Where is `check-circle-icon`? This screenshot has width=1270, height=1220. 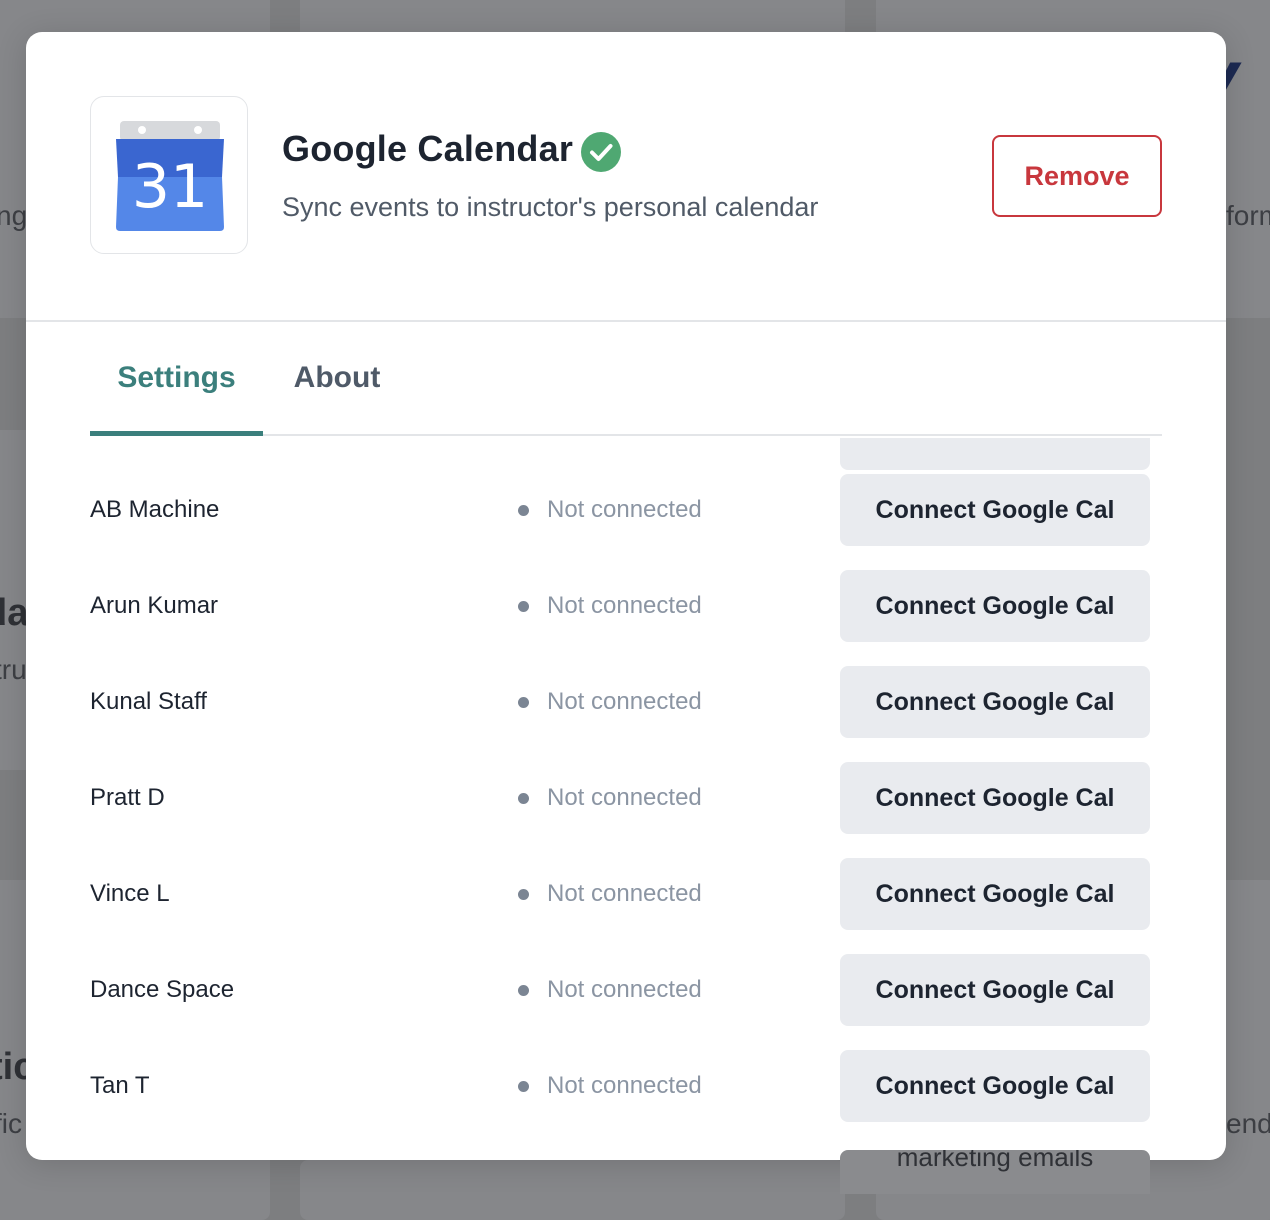
check-circle-icon is located at coordinates (601, 152).